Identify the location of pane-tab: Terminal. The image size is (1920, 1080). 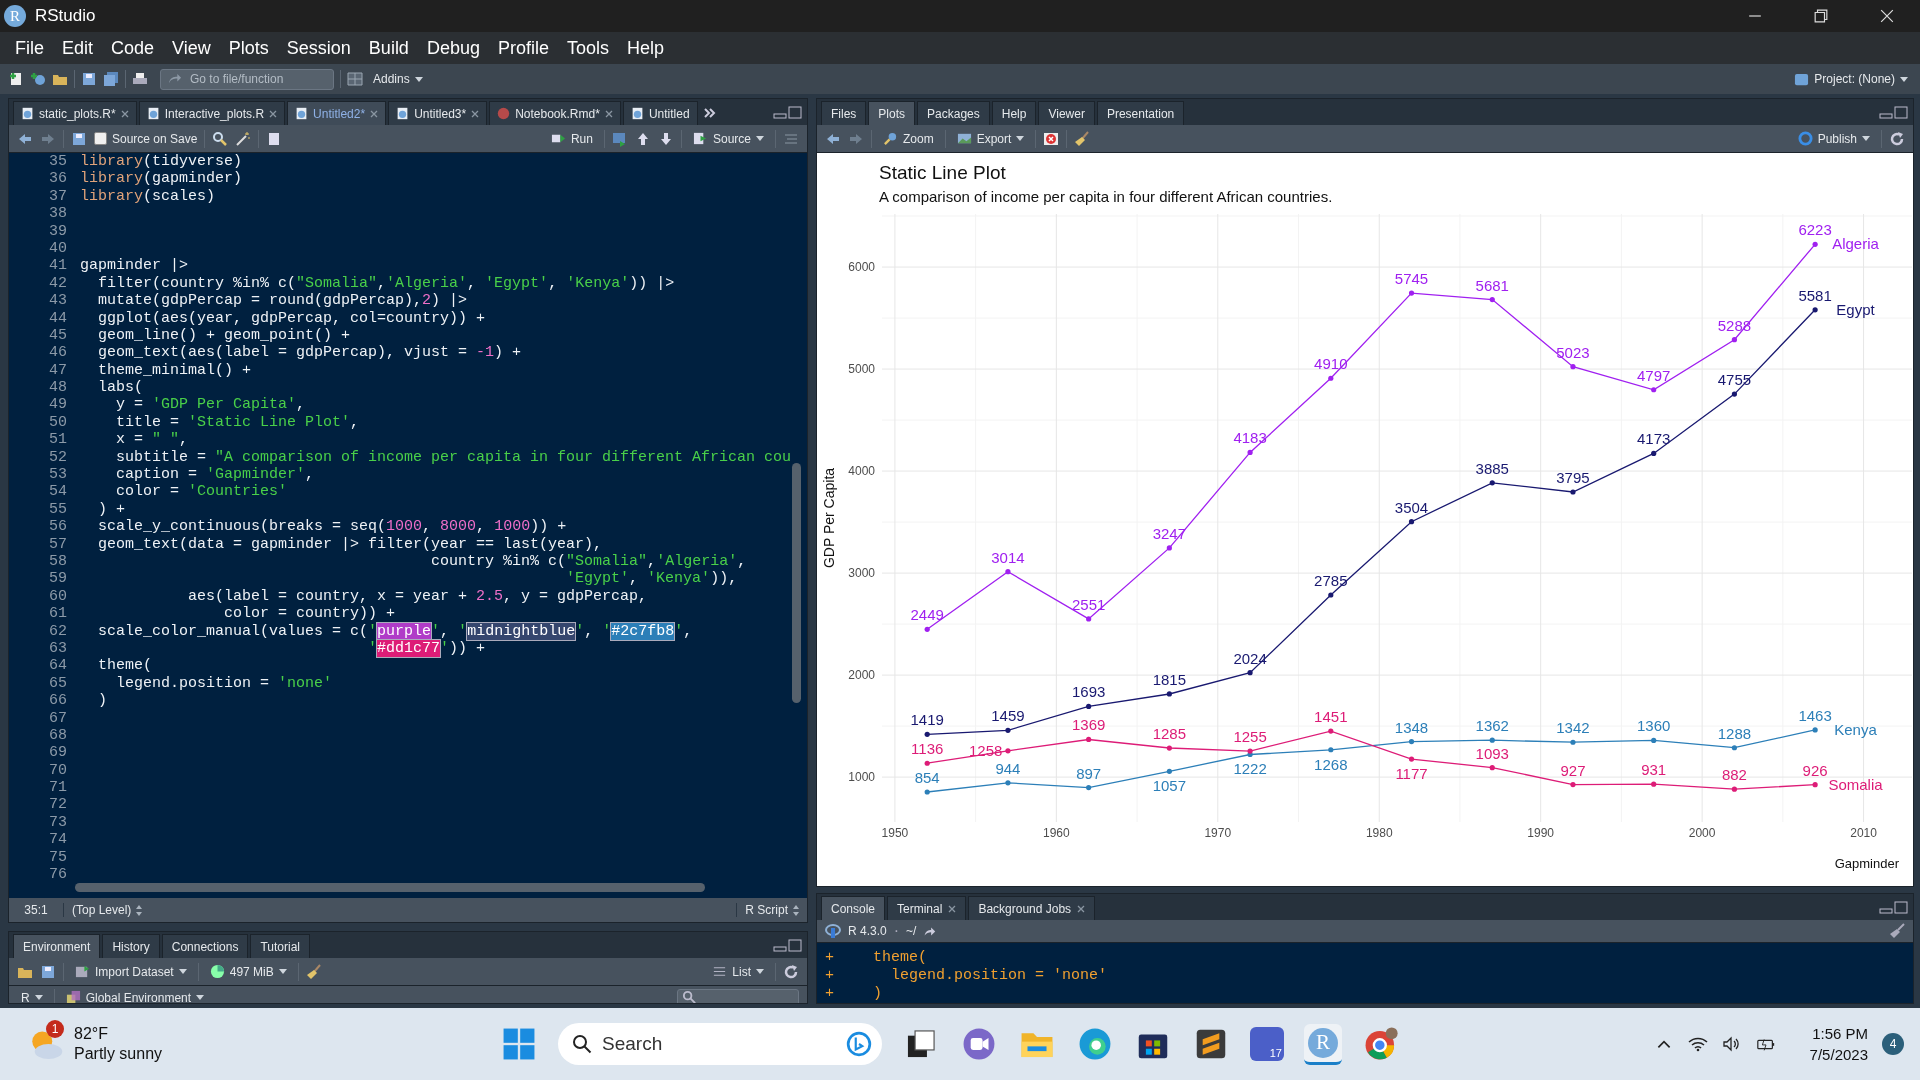
(927, 908).